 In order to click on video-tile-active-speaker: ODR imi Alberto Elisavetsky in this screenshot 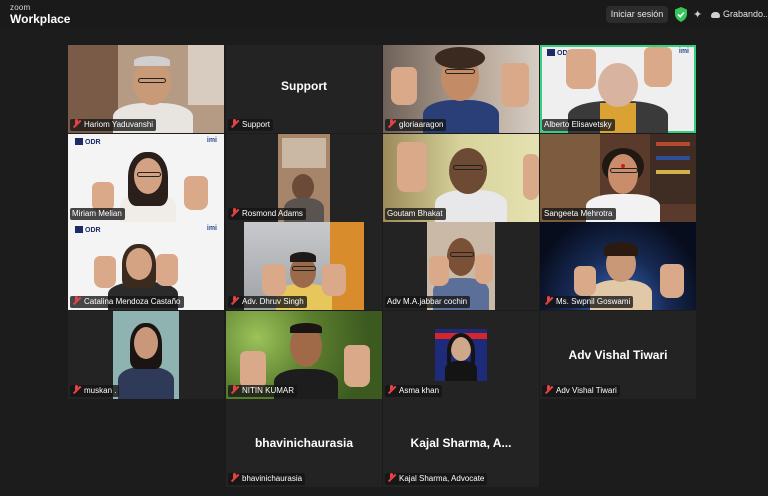, I will do `click(618, 89)`.